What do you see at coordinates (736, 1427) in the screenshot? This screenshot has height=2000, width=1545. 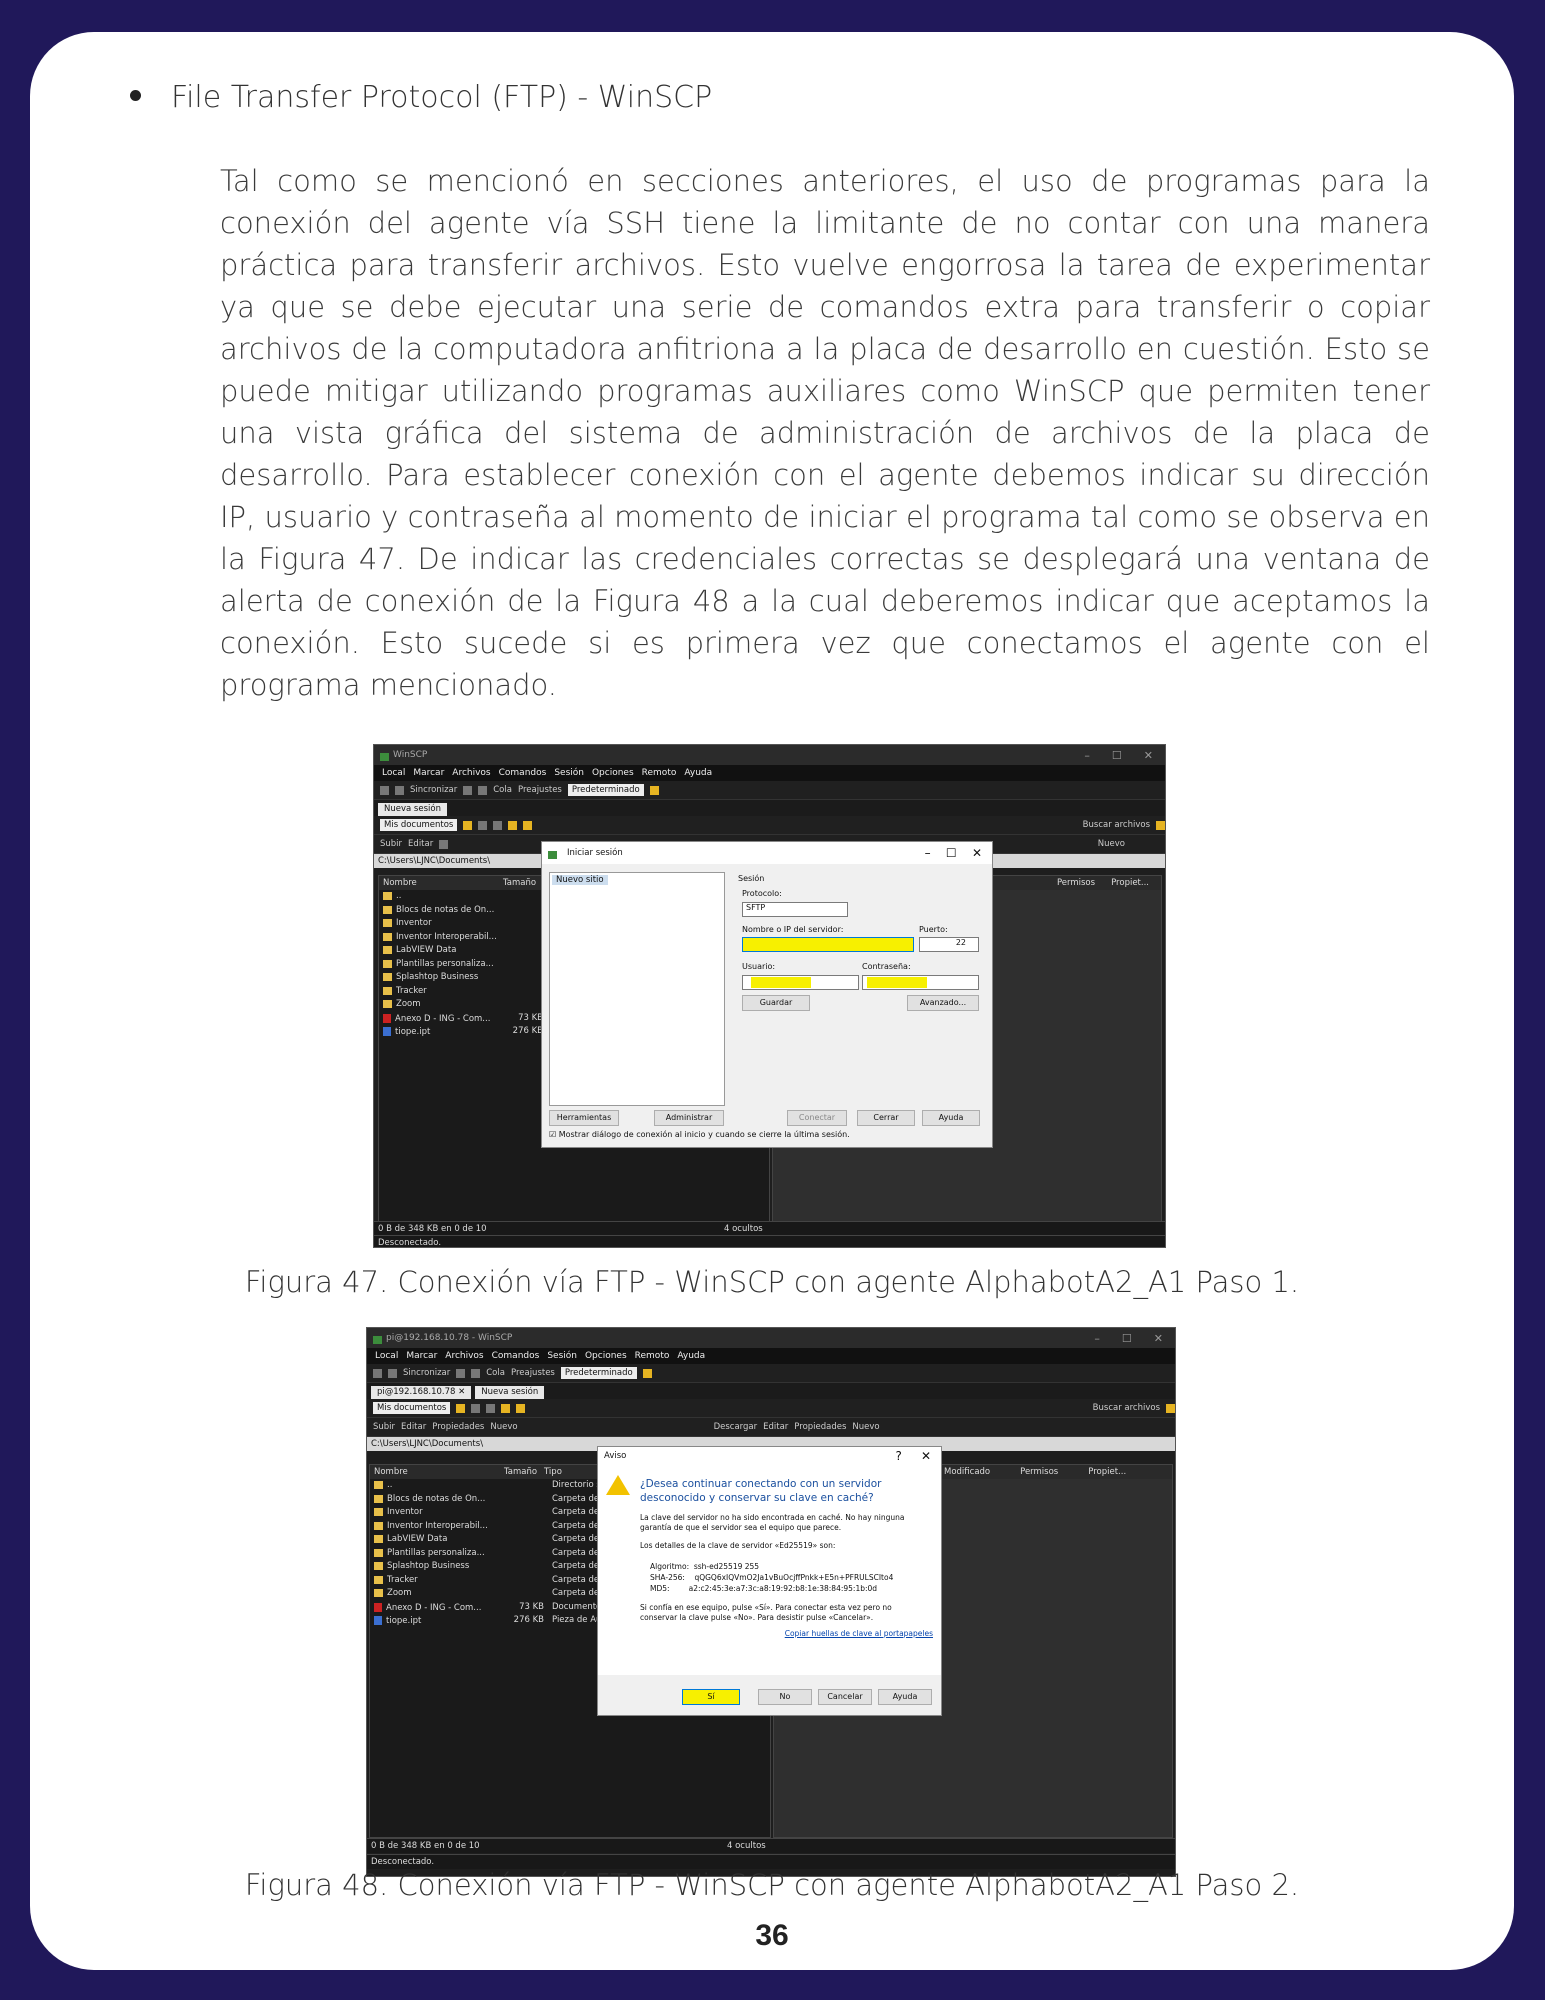 I see `download-button: Descargar` at bounding box center [736, 1427].